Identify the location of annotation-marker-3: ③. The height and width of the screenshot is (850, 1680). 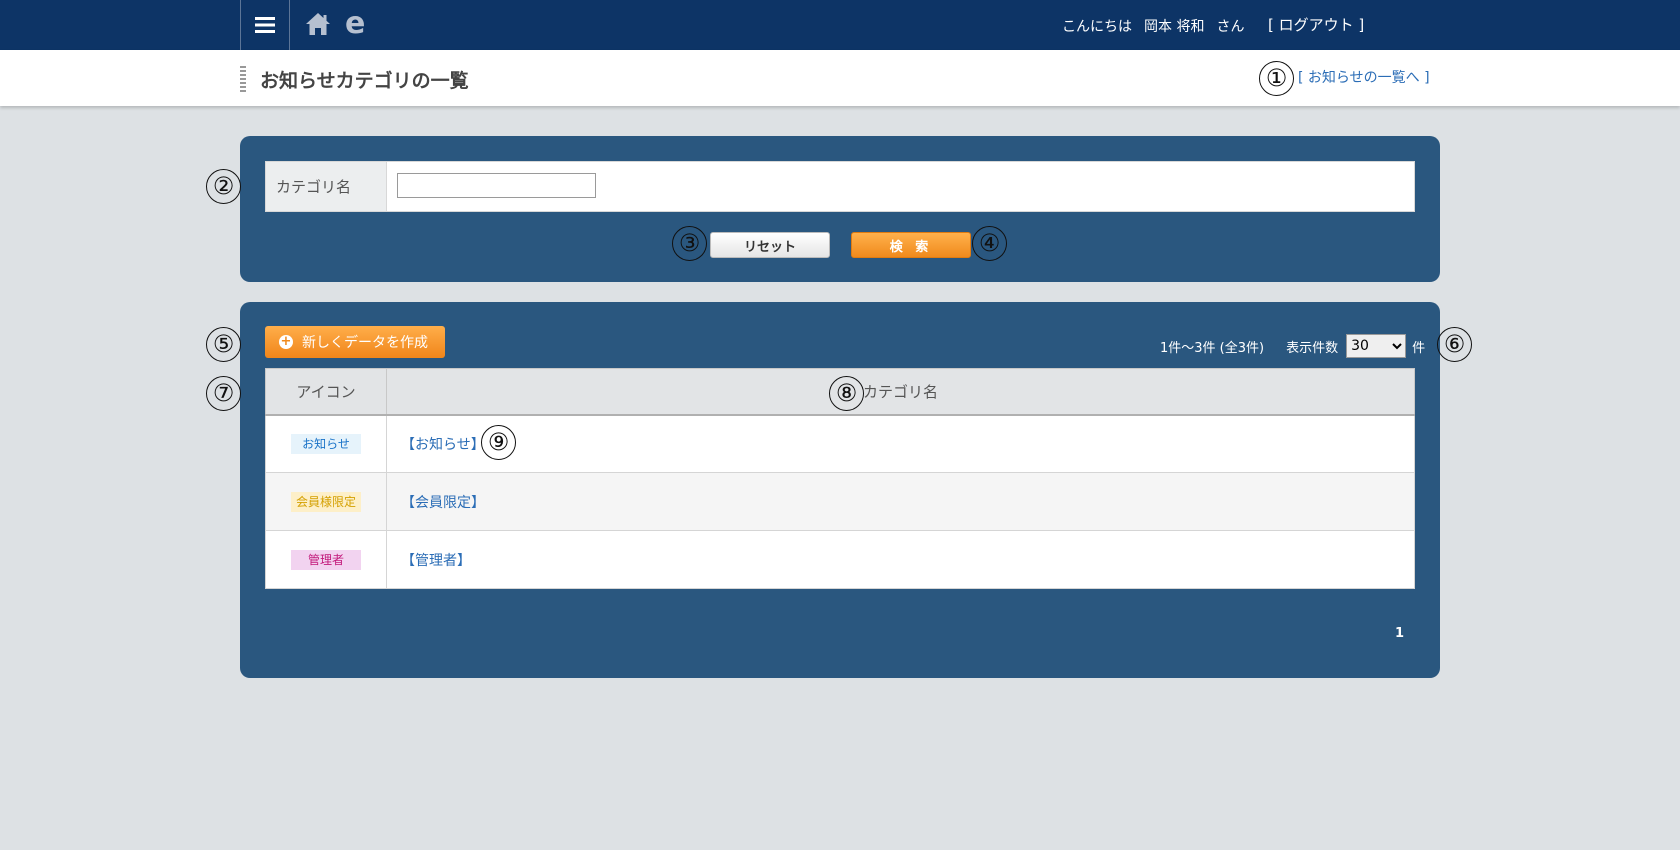
(689, 243).